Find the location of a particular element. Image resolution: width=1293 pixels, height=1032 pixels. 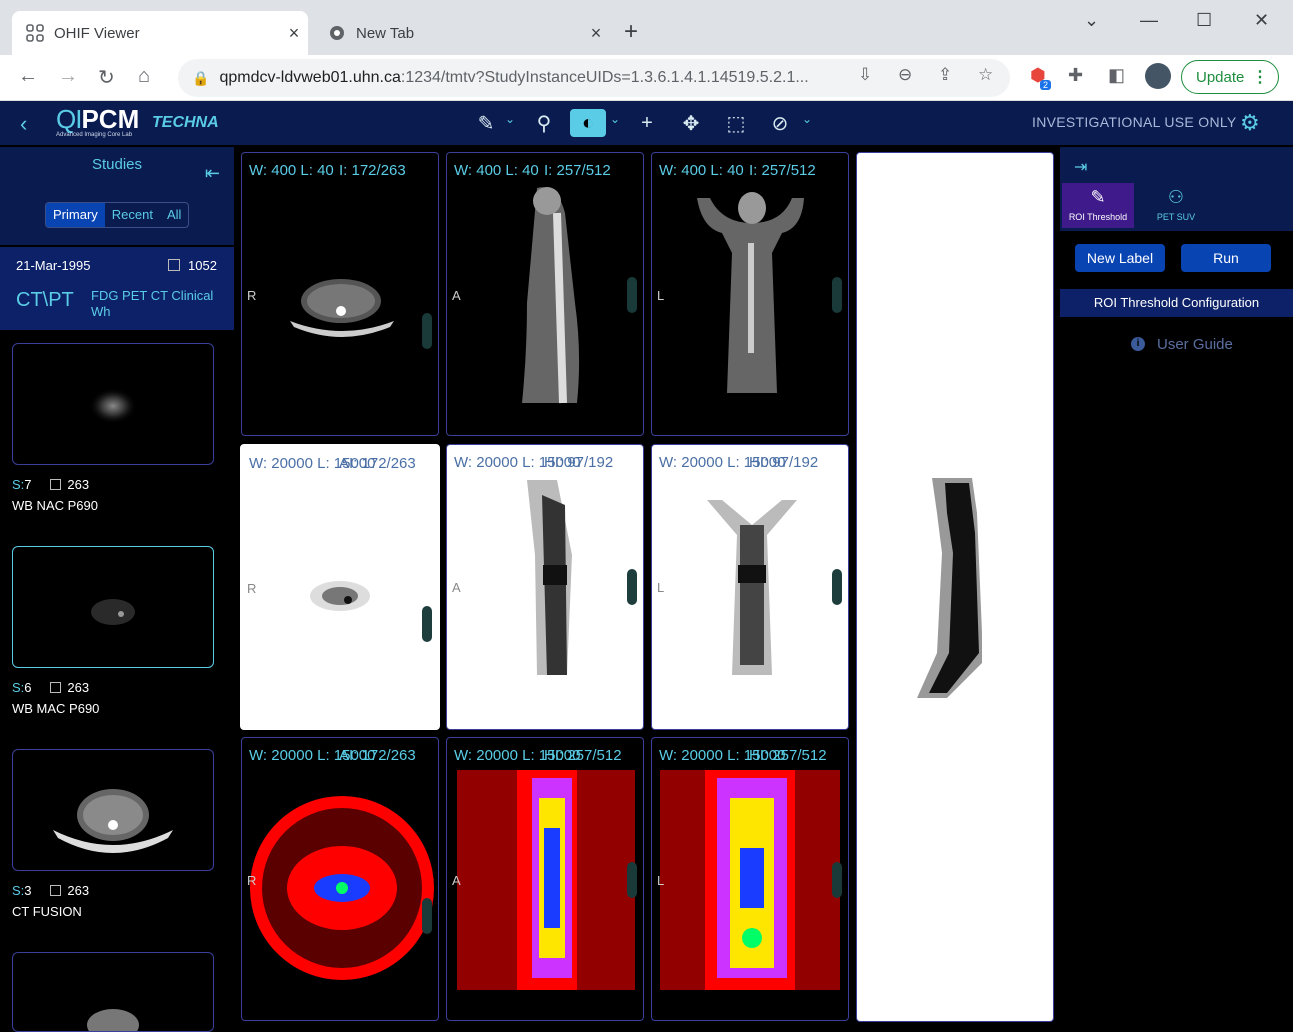

new-tab-button: + is located at coordinates (631, 32).